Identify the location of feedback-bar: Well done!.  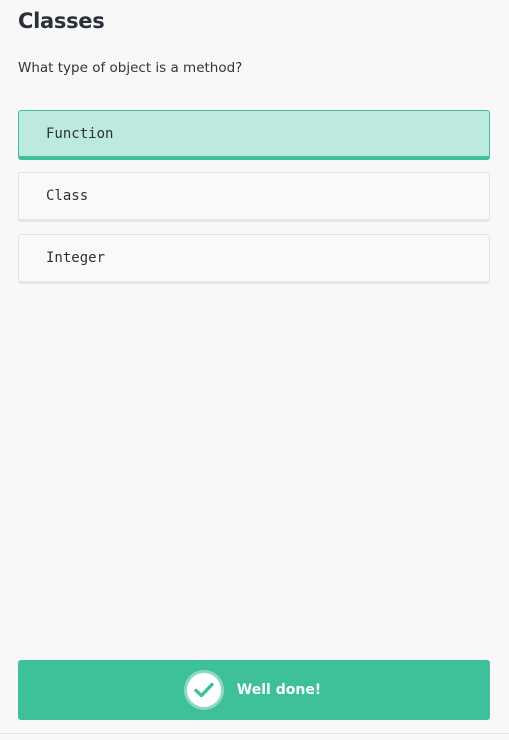
(254, 690).